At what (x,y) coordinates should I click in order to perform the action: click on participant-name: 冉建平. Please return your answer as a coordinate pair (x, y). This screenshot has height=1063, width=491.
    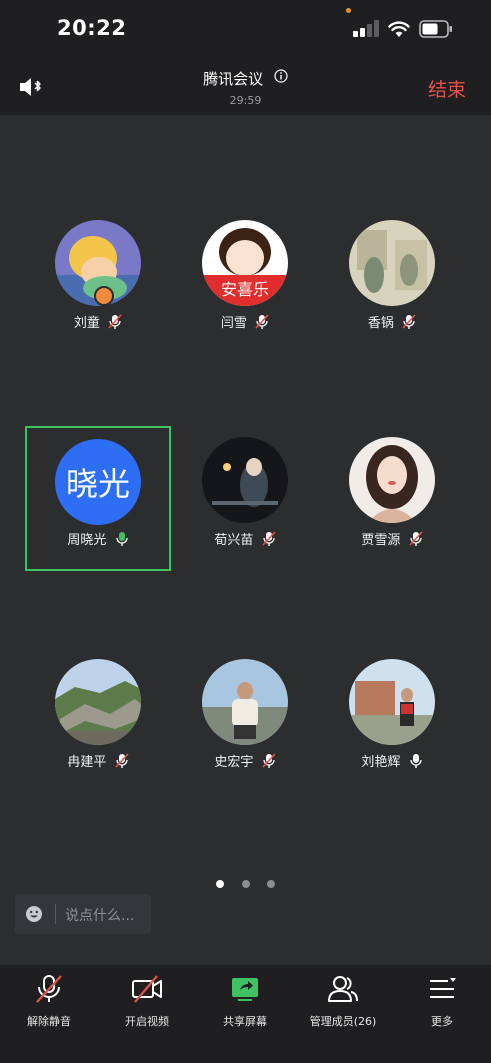
    Looking at the image, I should click on (87, 762).